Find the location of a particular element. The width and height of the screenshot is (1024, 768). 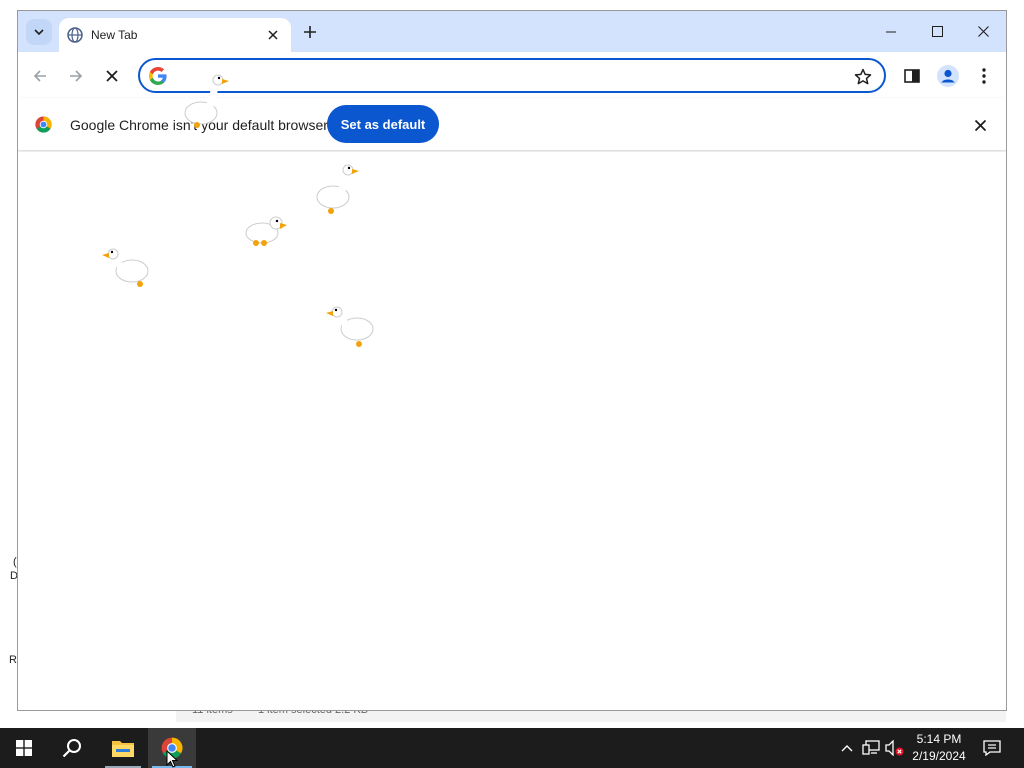

profile-button is located at coordinates (948, 76).